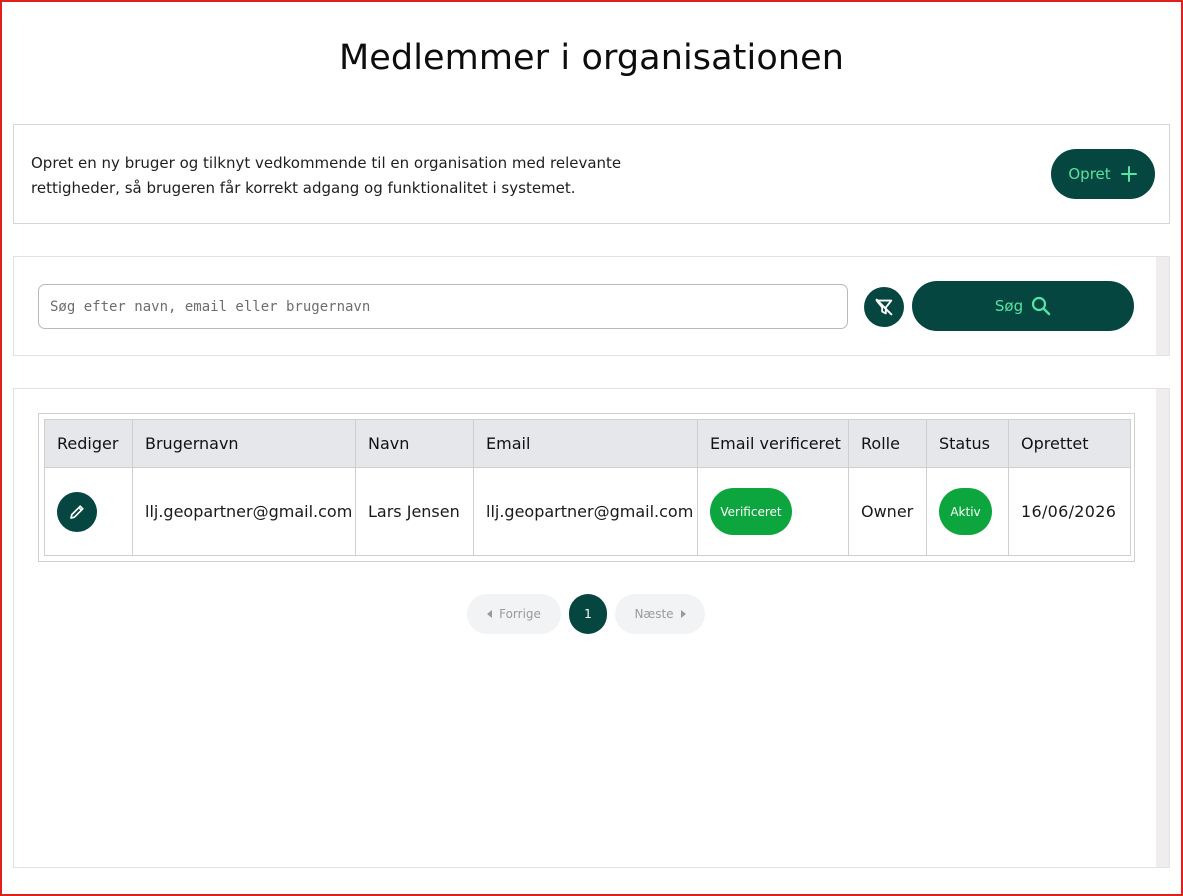  Describe the element at coordinates (887, 443) in the screenshot. I see `column-header-role: Rolle` at that location.